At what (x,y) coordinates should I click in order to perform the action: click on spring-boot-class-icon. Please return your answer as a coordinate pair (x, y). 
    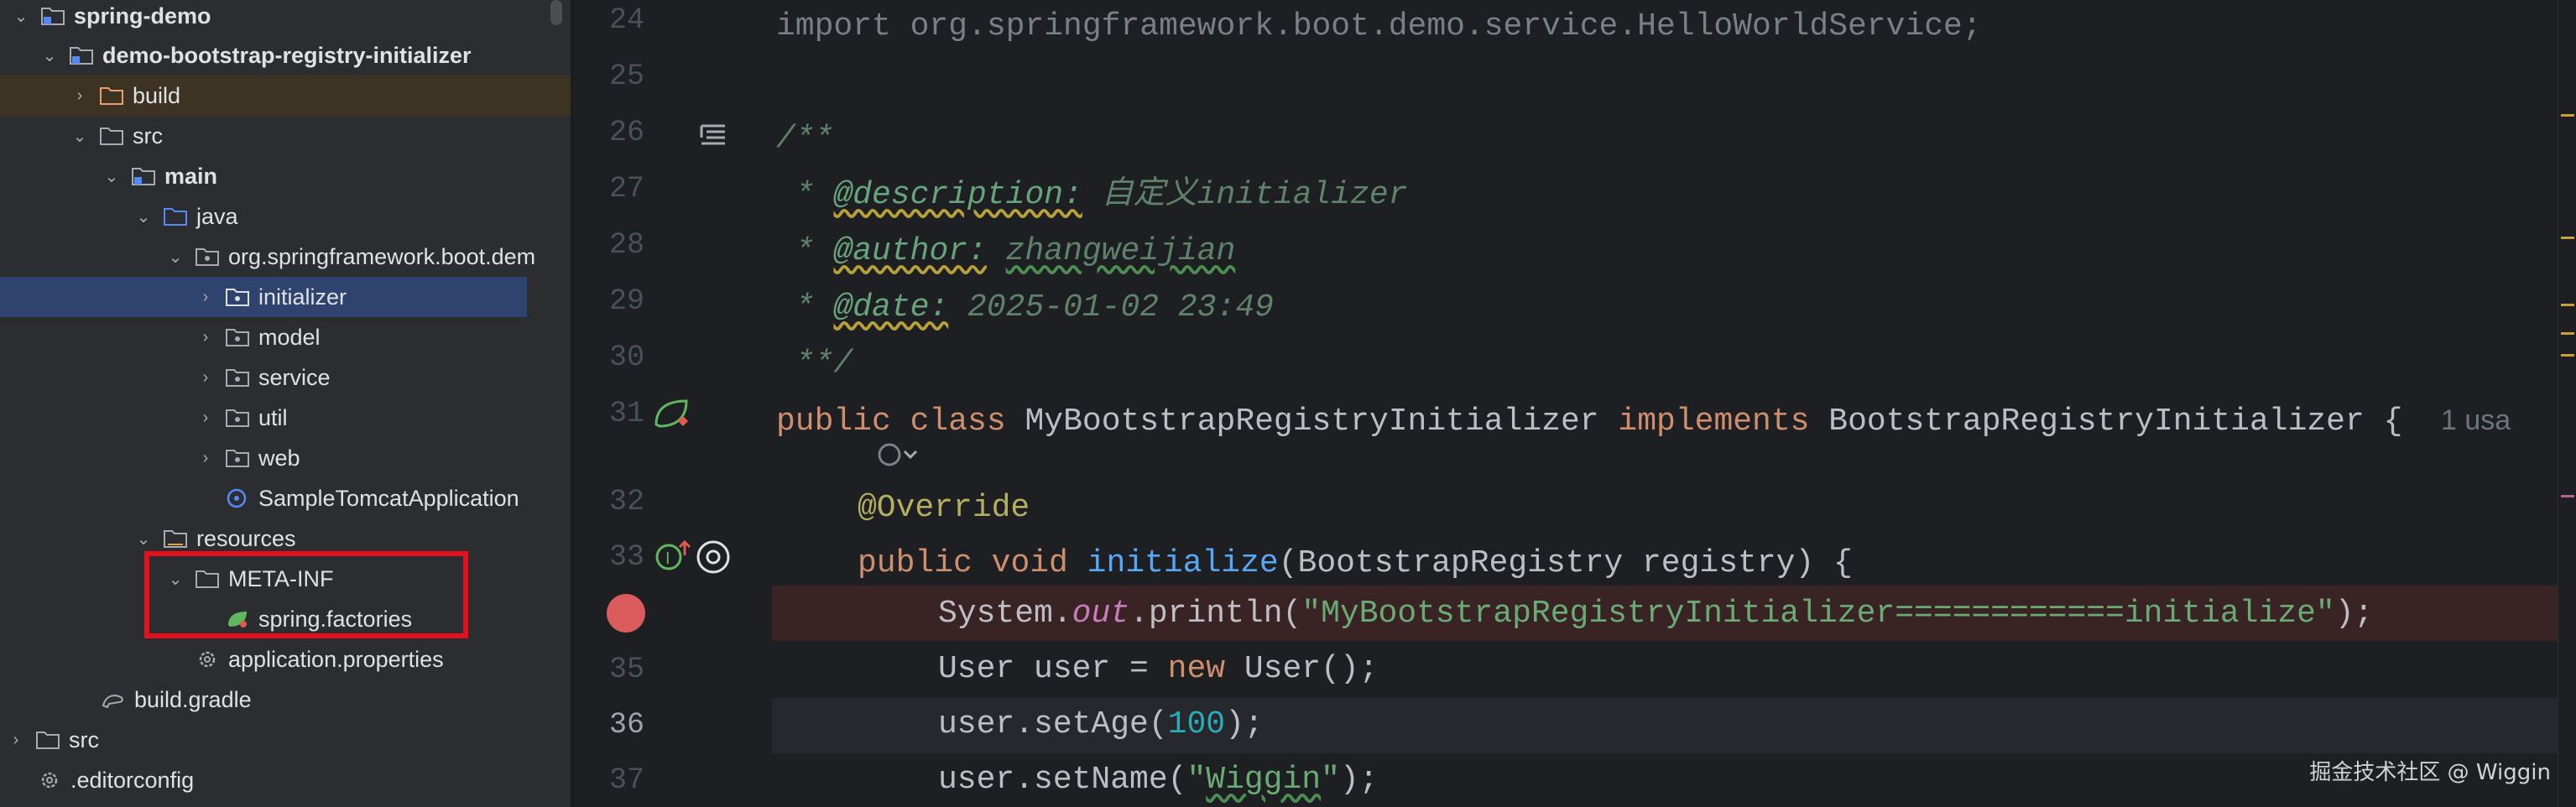
    Looking at the image, I should click on (237, 498).